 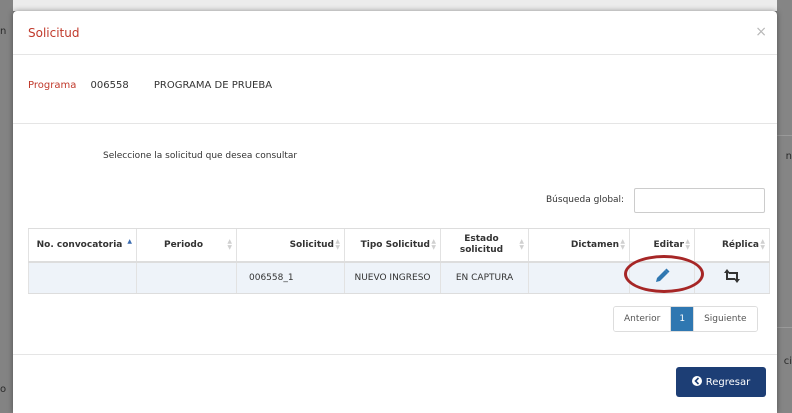 I want to click on program-code: 006558, so click(x=109, y=85).